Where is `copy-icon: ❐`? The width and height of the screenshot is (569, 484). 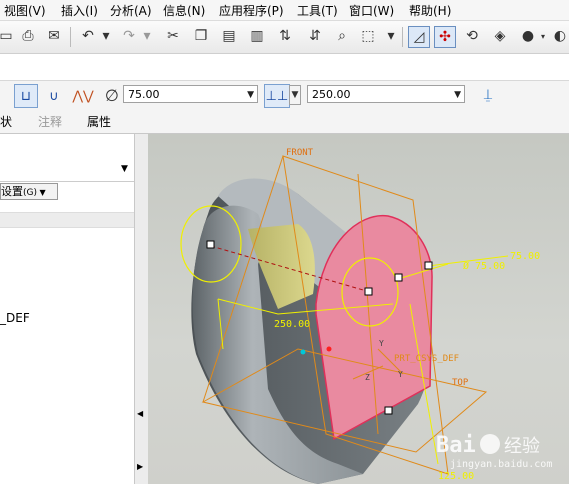
copy-icon: ❐ is located at coordinates (201, 36).